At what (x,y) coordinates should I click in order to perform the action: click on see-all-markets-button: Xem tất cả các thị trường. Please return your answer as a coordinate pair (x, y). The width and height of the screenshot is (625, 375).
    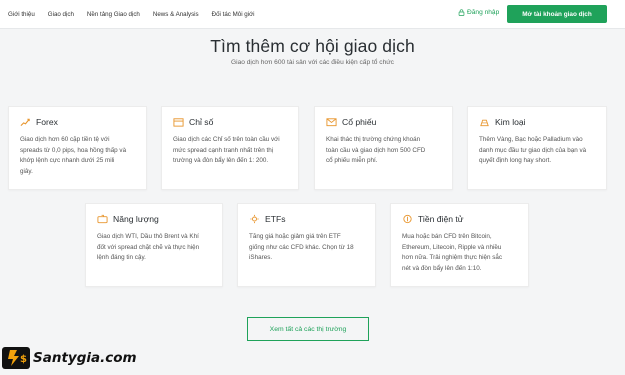
    Looking at the image, I should click on (308, 329).